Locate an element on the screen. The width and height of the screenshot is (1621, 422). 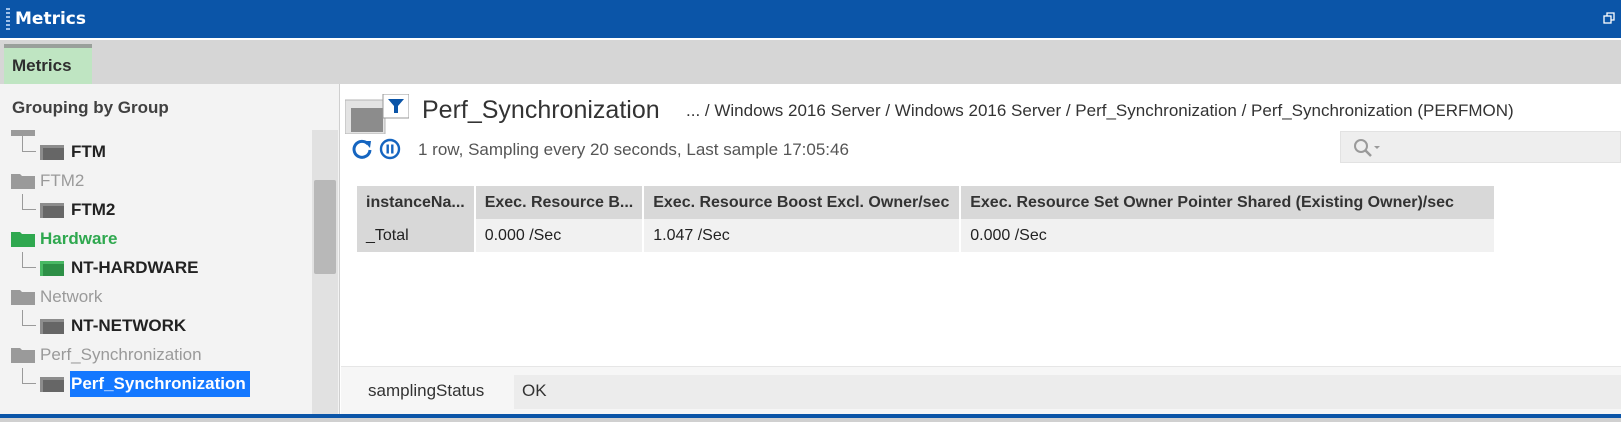
tree-leaf-nt-hardware: NT-HARDWARE is located at coordinates (156, 267).